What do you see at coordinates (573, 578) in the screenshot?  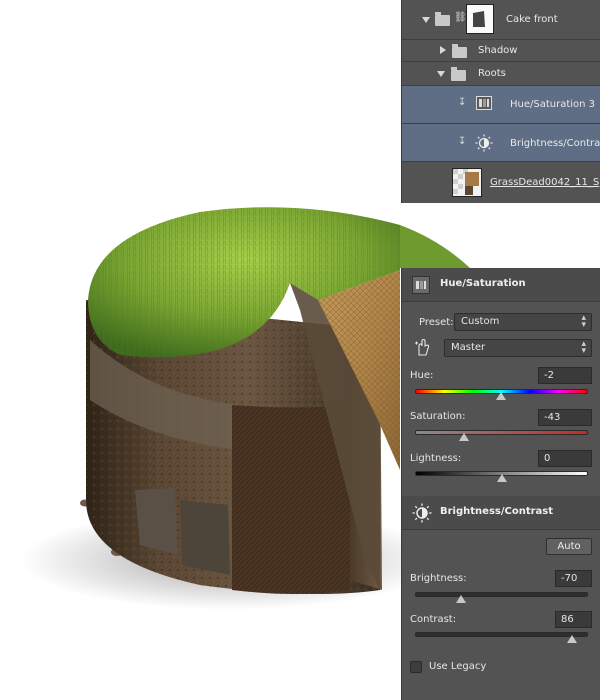 I see `brightness-value-field: -70` at bounding box center [573, 578].